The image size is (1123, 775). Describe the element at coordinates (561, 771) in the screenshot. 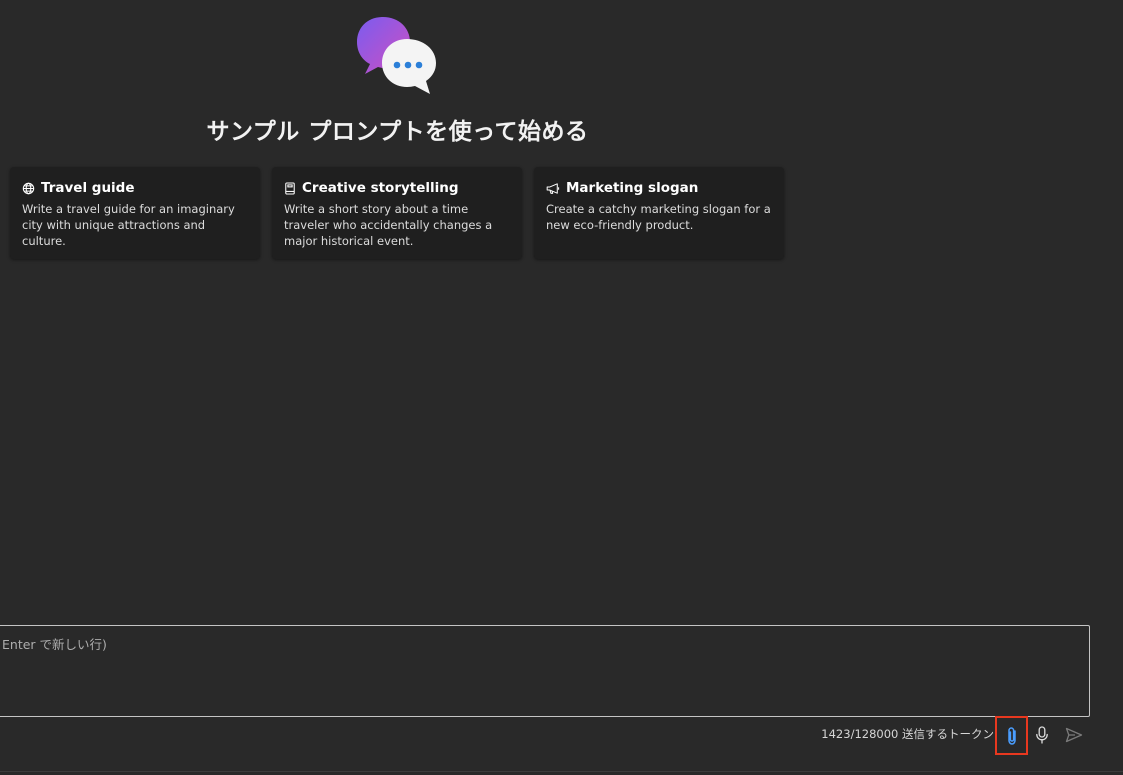

I see `bottom-divider` at that location.